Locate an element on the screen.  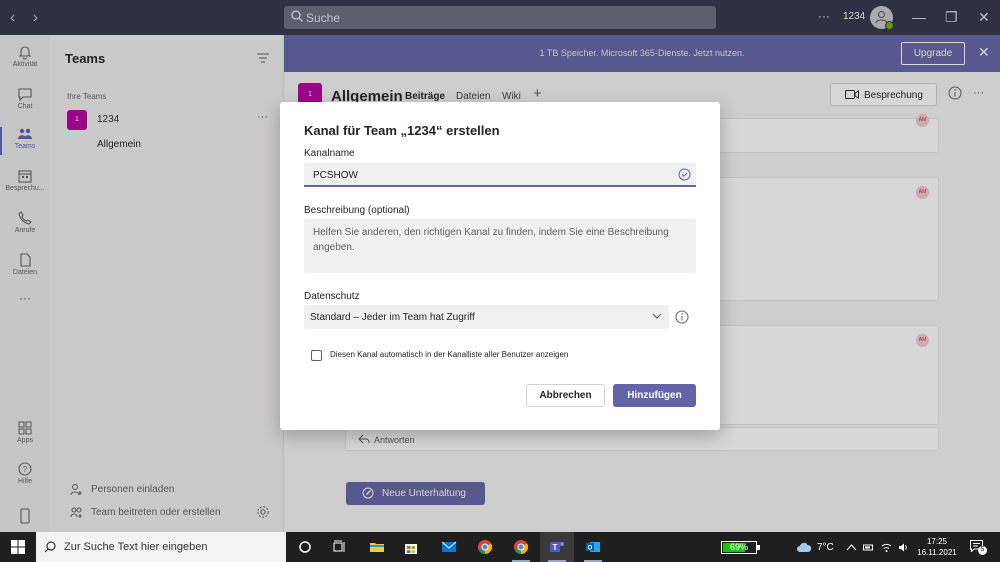
store-button is located at coordinates (411, 547).